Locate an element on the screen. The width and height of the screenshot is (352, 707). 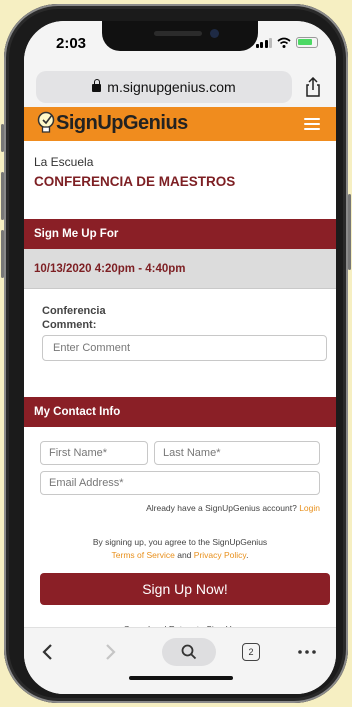
more-icon is located at coordinates (307, 652).